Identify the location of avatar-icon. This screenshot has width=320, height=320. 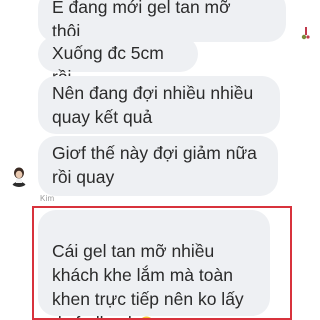
(19, 176).